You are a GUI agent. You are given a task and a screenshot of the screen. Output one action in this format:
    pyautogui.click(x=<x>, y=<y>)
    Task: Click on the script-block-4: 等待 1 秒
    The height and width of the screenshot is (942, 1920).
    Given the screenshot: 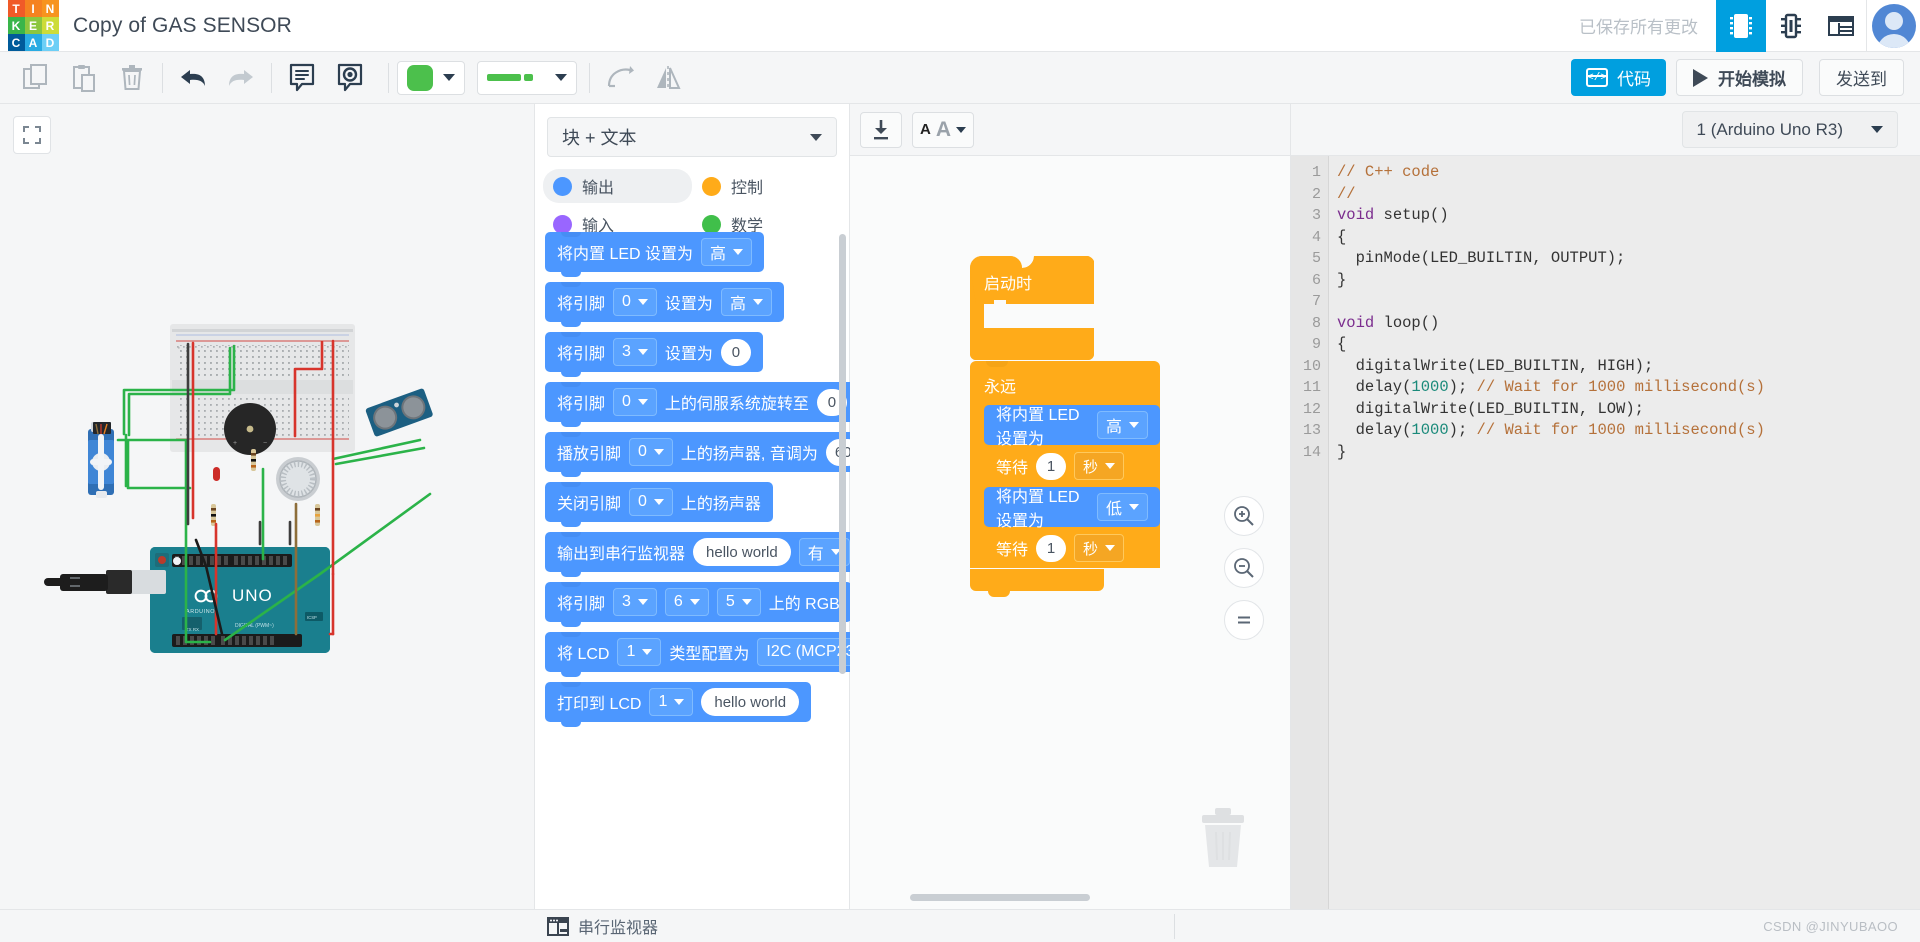 What is the action you would take?
    pyautogui.click(x=1072, y=548)
    